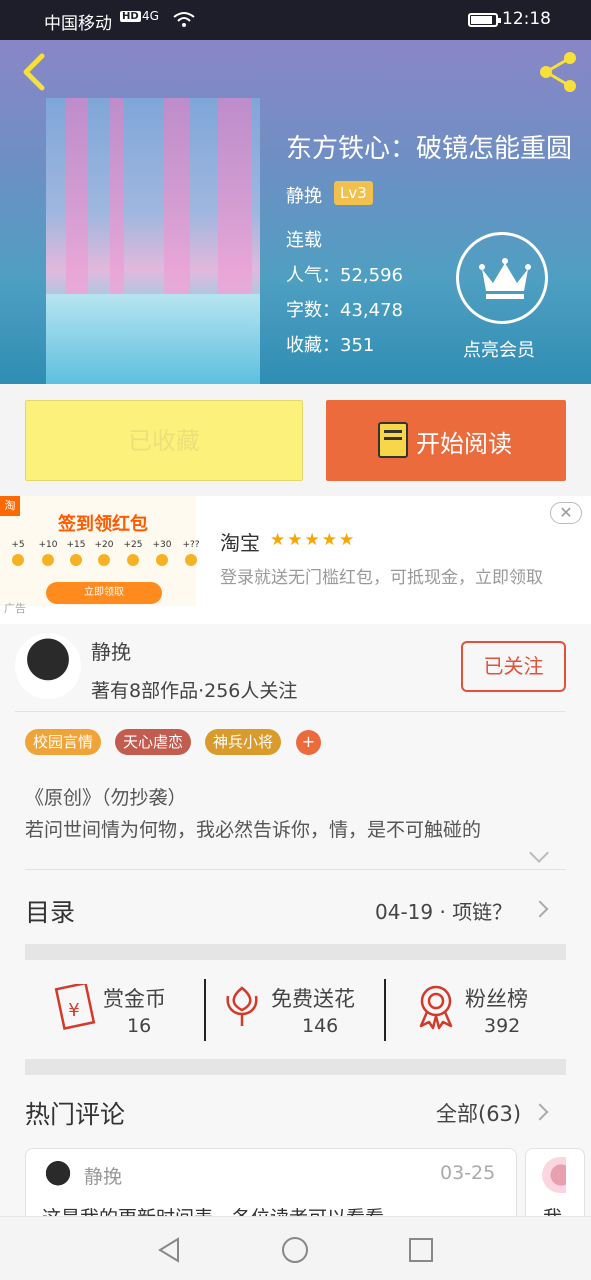  What do you see at coordinates (344, 310) in the screenshot?
I see `book-word-count: 字数：43,478` at bounding box center [344, 310].